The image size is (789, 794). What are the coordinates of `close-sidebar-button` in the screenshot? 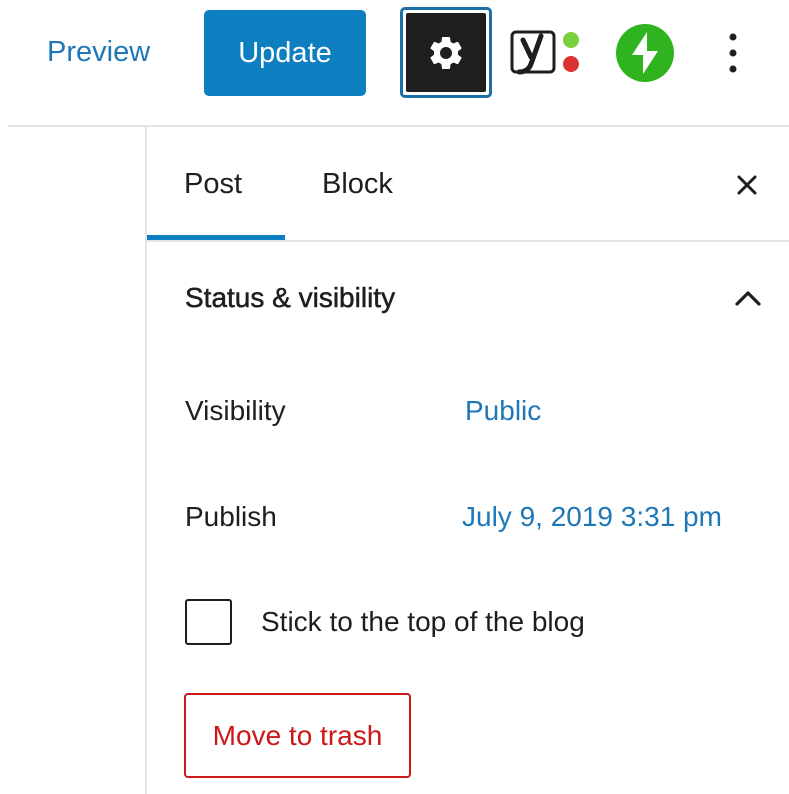 It's located at (747, 185).